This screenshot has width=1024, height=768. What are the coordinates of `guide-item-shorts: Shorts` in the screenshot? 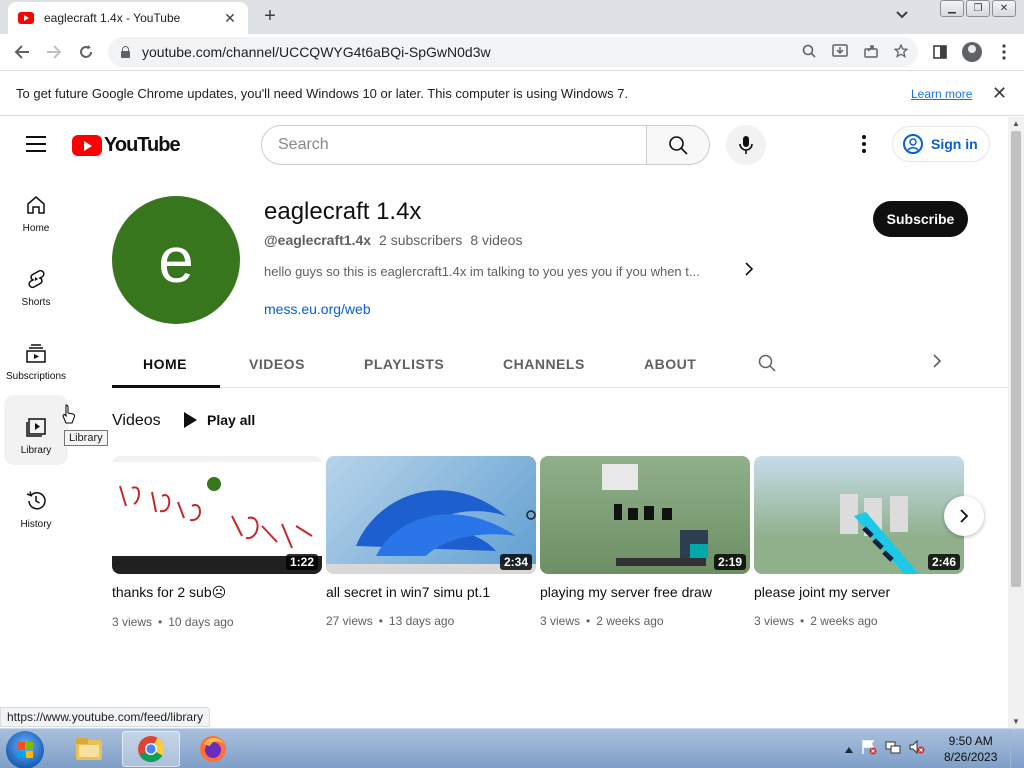 It's located at (36, 282).